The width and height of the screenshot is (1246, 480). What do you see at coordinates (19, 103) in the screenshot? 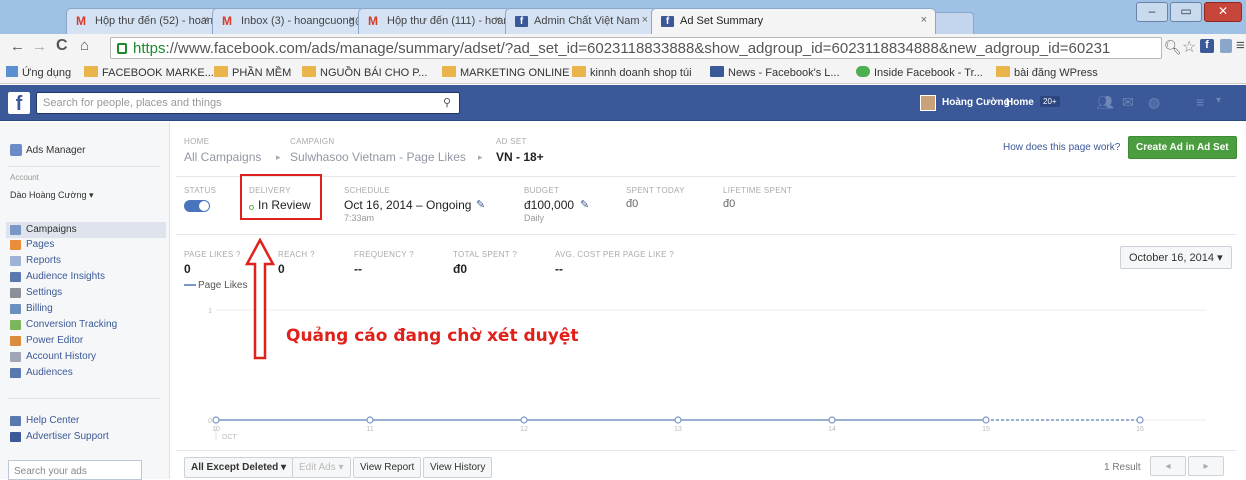
I see `facebook-logo-icon: f` at bounding box center [19, 103].